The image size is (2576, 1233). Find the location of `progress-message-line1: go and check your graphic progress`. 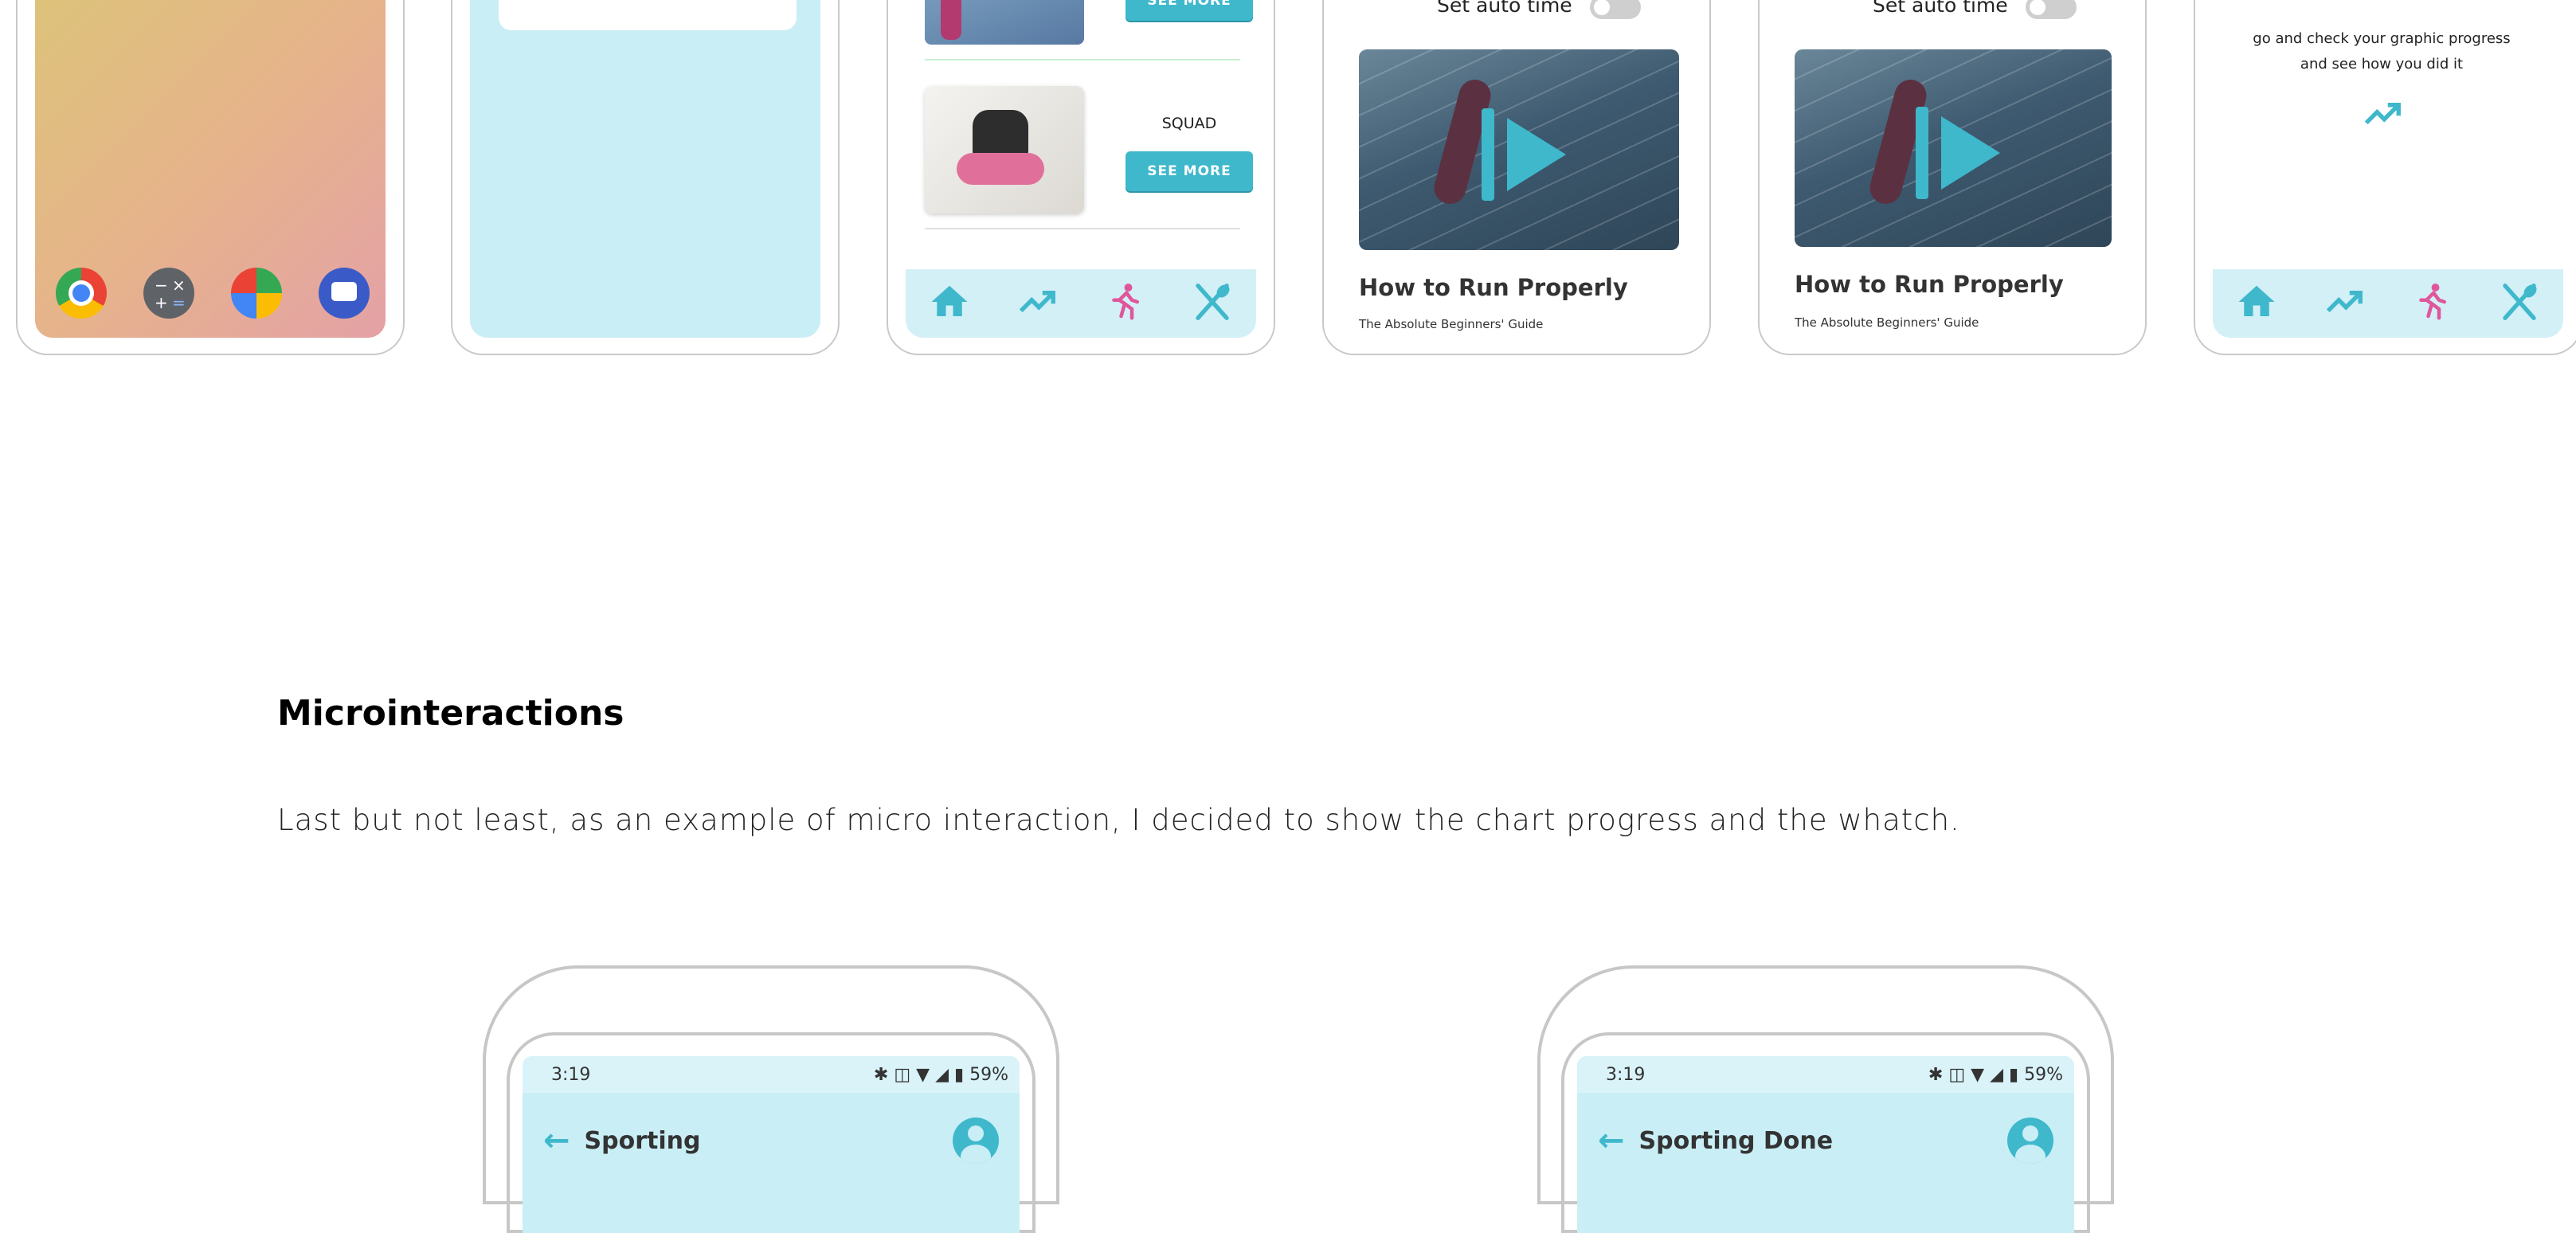

progress-message-line1: go and check your graphic progress is located at coordinates (2382, 38).